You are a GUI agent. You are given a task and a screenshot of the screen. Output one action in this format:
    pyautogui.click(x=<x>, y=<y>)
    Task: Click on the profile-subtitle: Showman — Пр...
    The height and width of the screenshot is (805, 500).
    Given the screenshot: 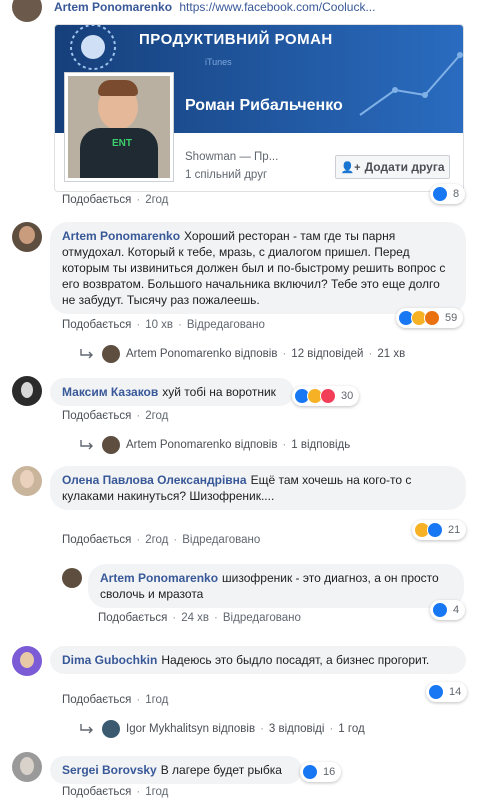 What is the action you would take?
    pyautogui.click(x=232, y=157)
    